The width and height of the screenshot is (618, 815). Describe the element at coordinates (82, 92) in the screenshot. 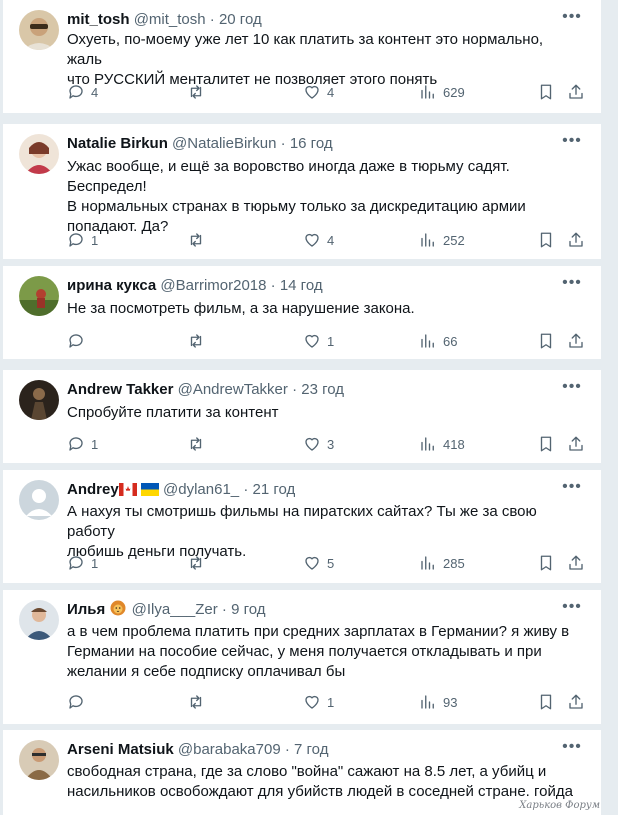

I see `reply-button: 4` at that location.